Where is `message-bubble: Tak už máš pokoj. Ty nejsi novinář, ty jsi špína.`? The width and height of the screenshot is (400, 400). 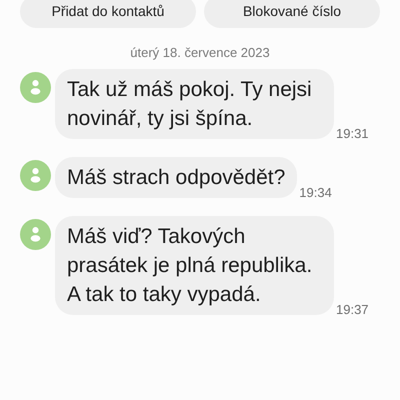 message-bubble: Tak už máš pokoj. Ty nejsi novinář, ty jsi špína. is located at coordinates (194, 104).